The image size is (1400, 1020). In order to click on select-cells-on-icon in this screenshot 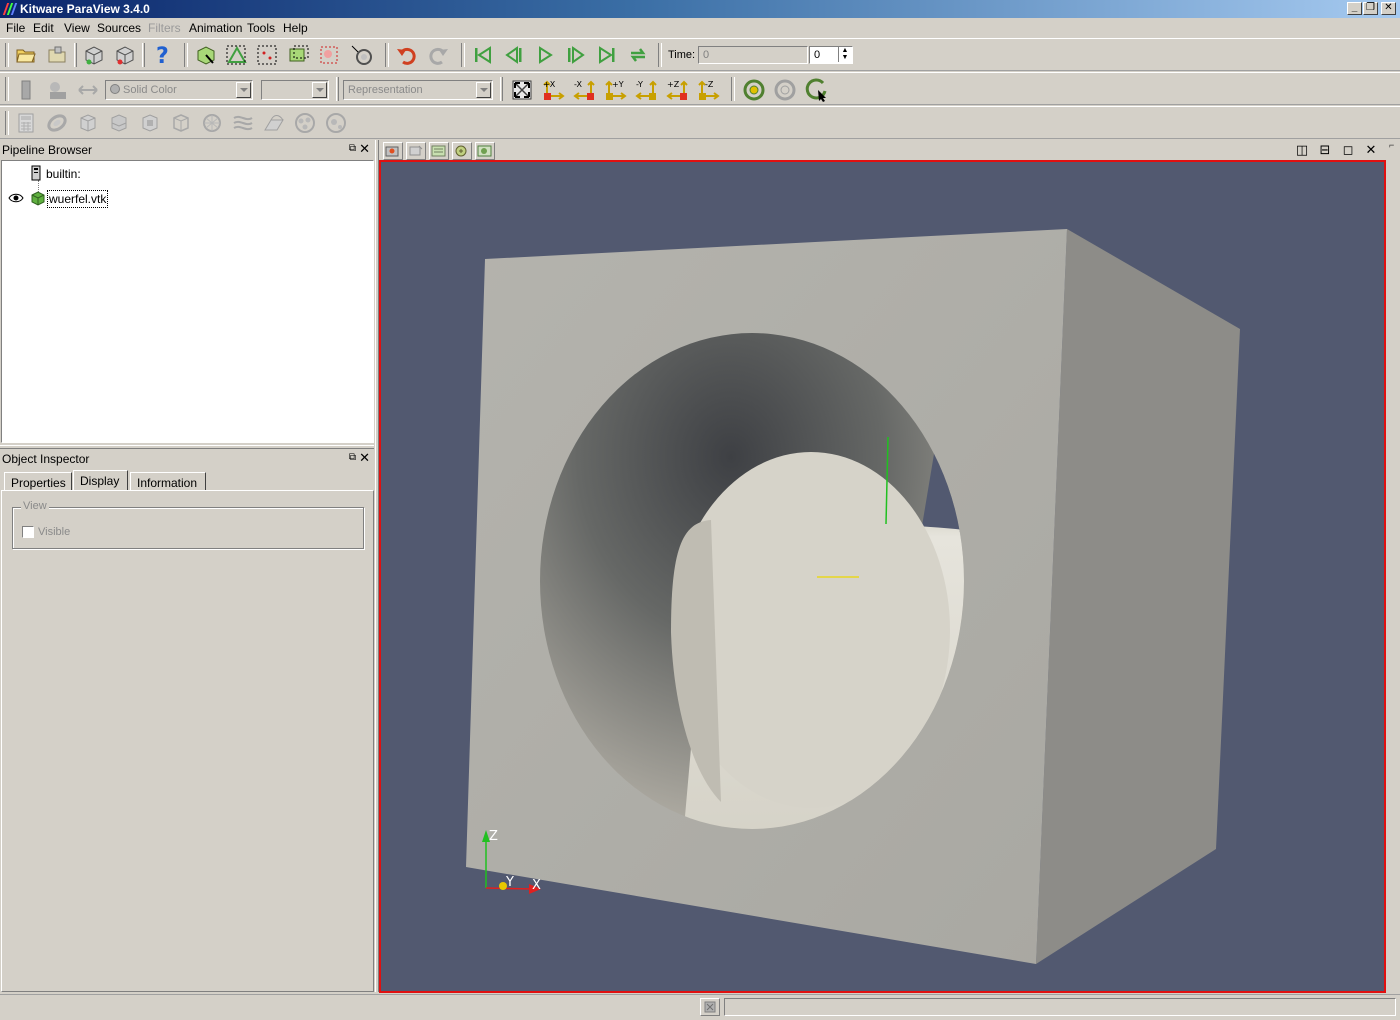, I will do `click(206, 55)`.